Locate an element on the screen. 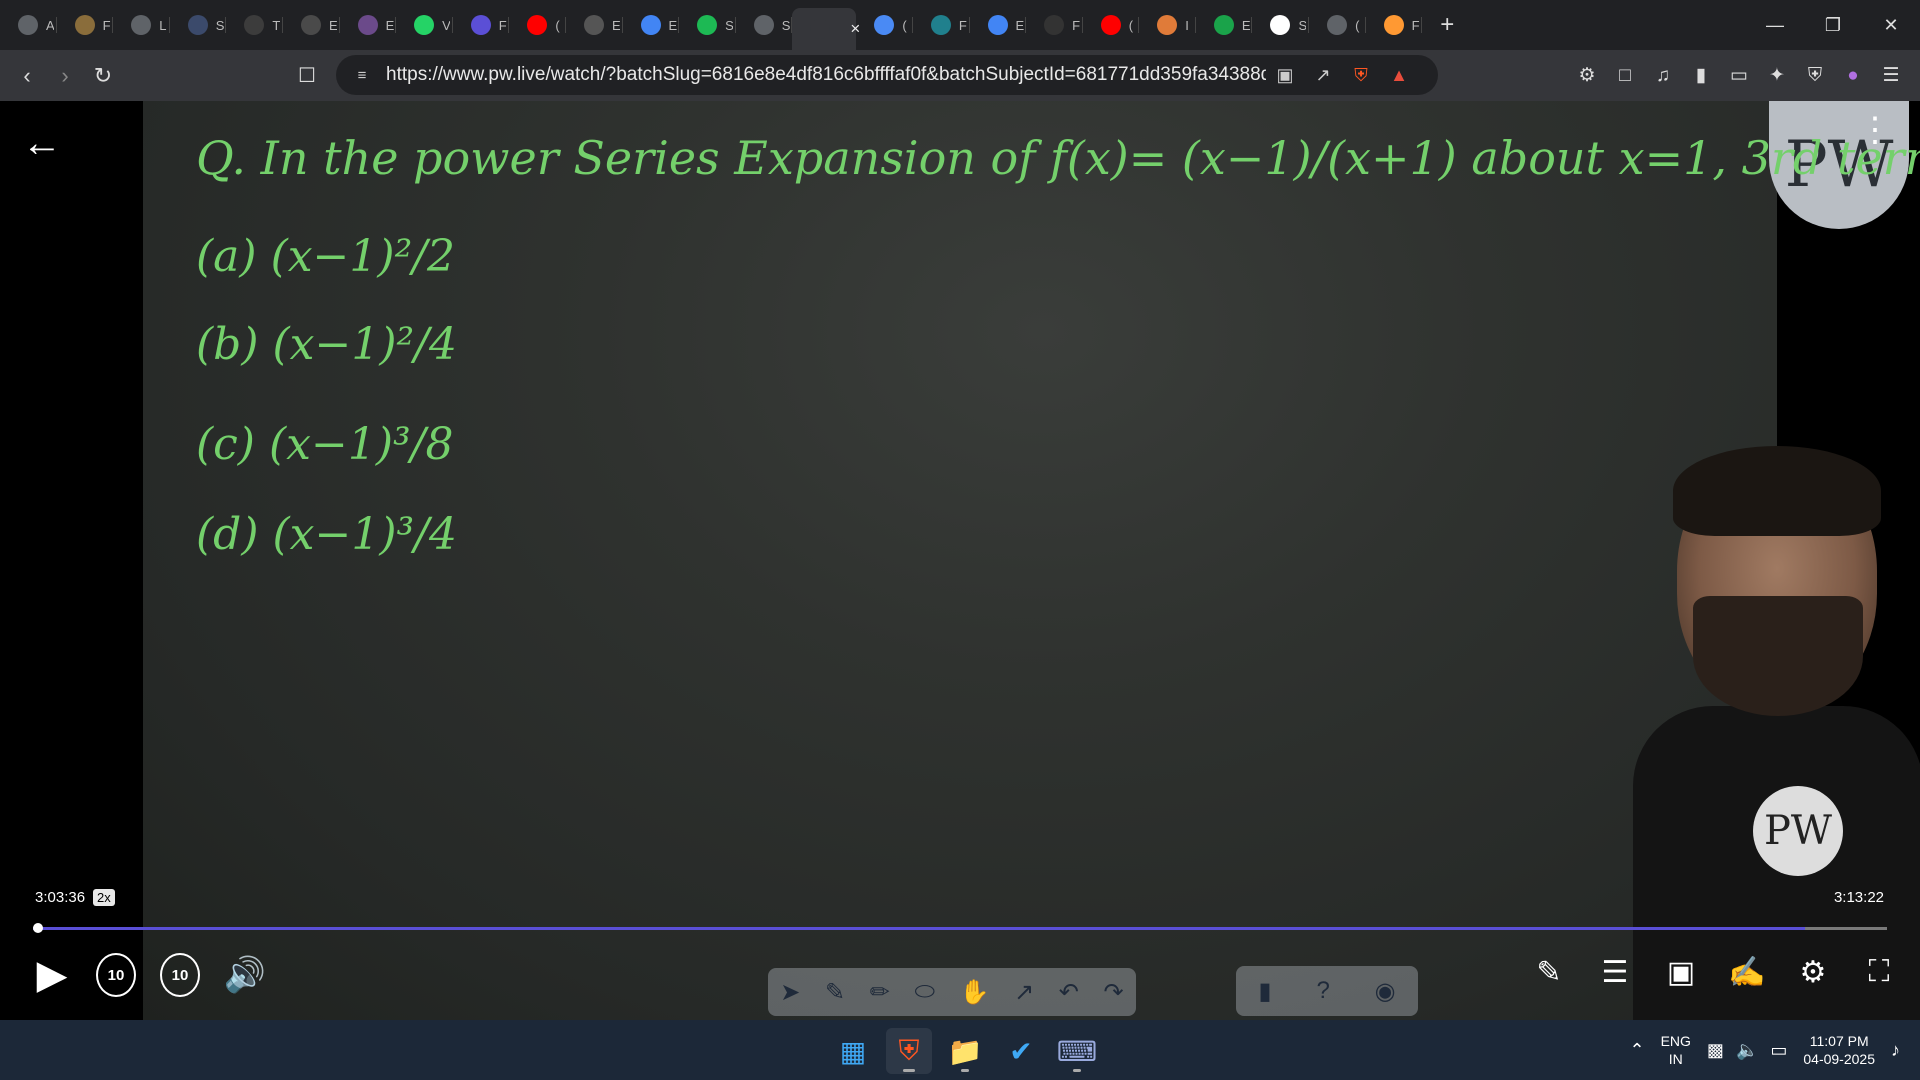 This screenshot has height=1080, width=1920. back-arrow-icon: ← is located at coordinates (42, 143).